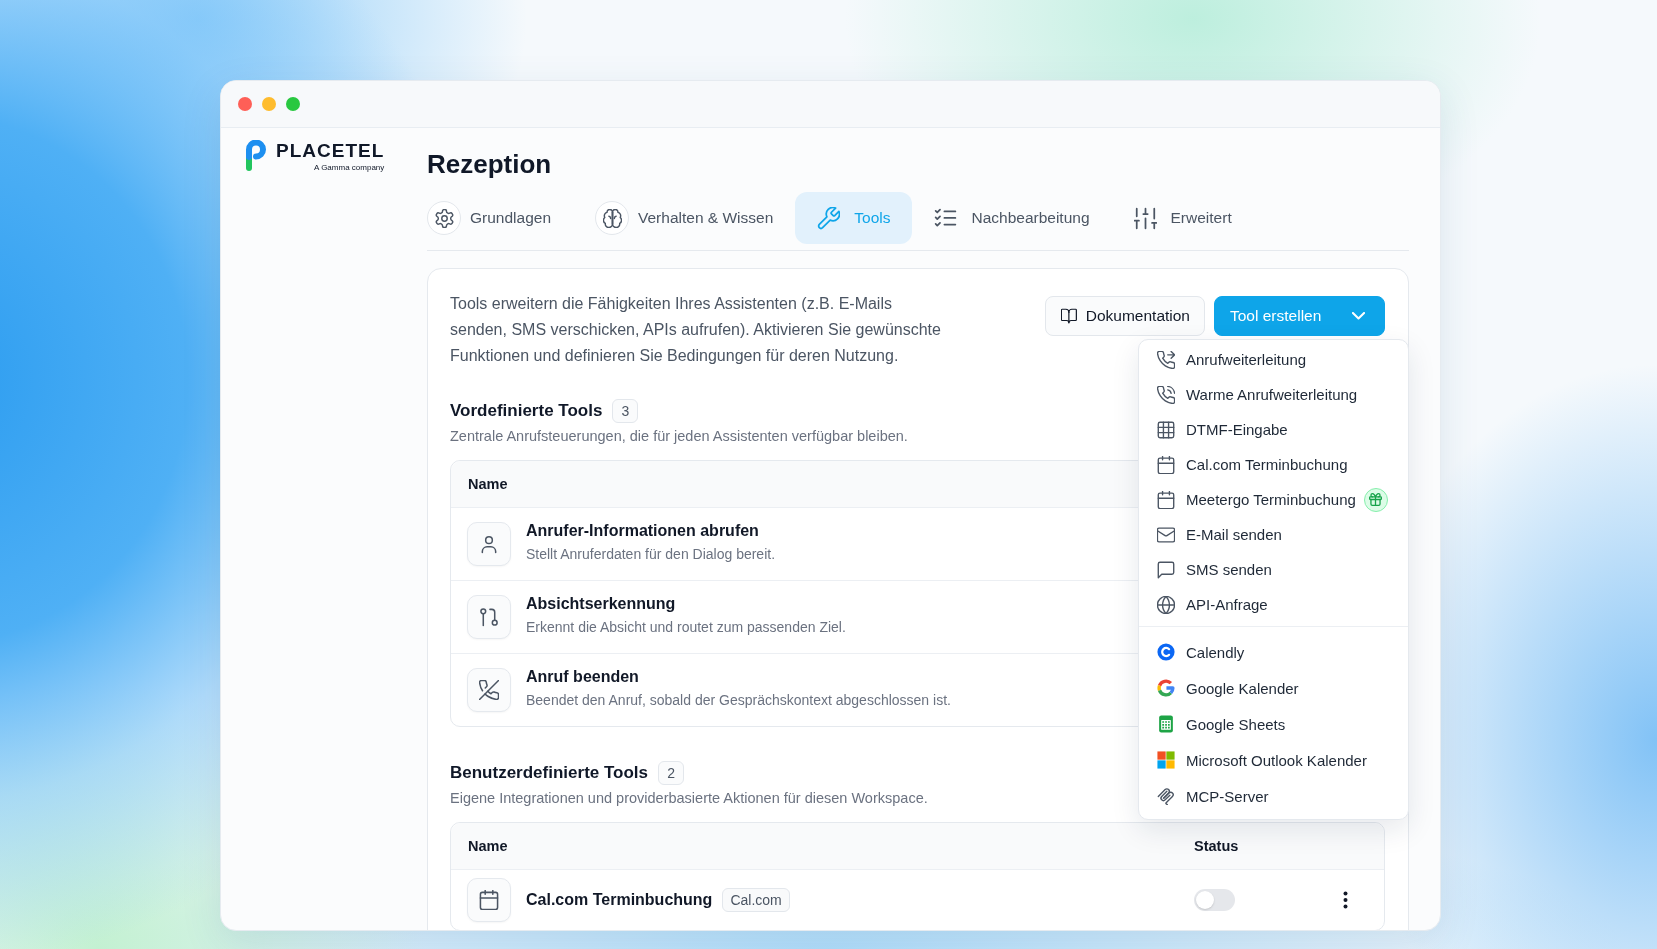  Describe the element at coordinates (1166, 429) in the screenshot. I see `grid-icon` at that location.